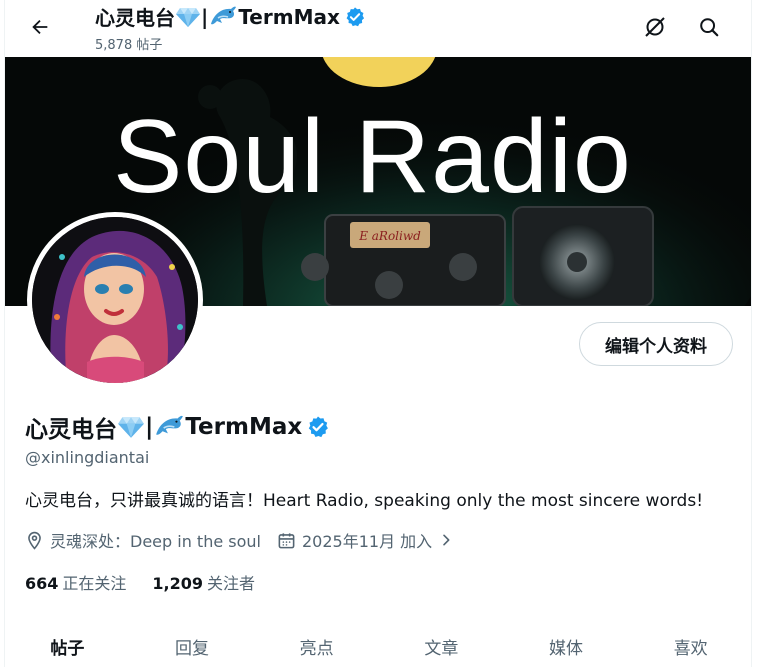  Describe the element at coordinates (244, 427) in the screenshot. I see `profile-name-suffix: TermMax` at that location.